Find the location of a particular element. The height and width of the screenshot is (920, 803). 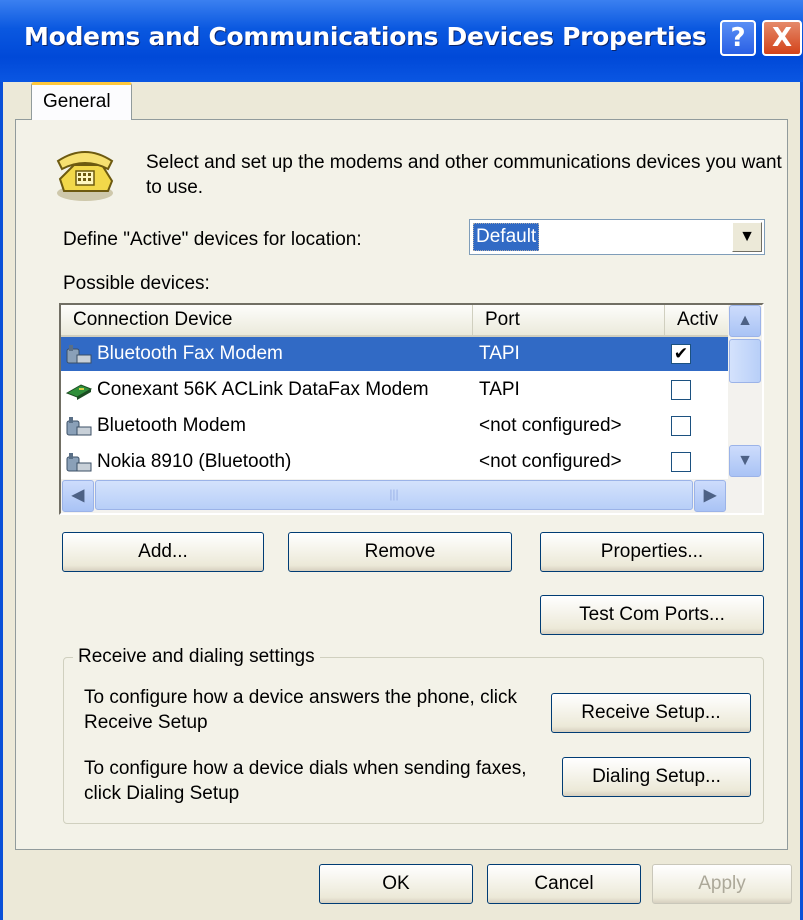

possible-devices-label: Possible devices: is located at coordinates (136, 283).